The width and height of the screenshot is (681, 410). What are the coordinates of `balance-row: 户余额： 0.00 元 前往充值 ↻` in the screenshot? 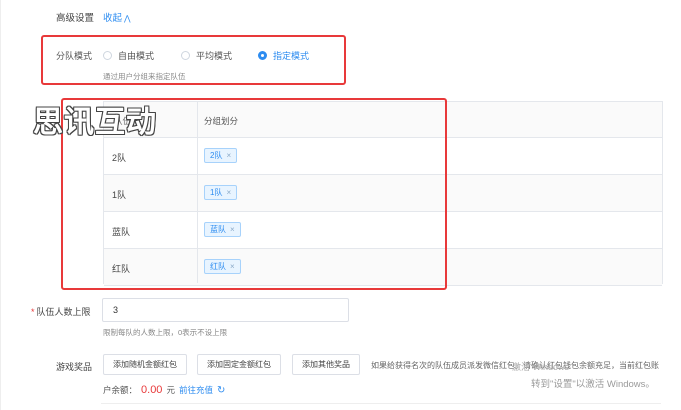 It's located at (164, 390).